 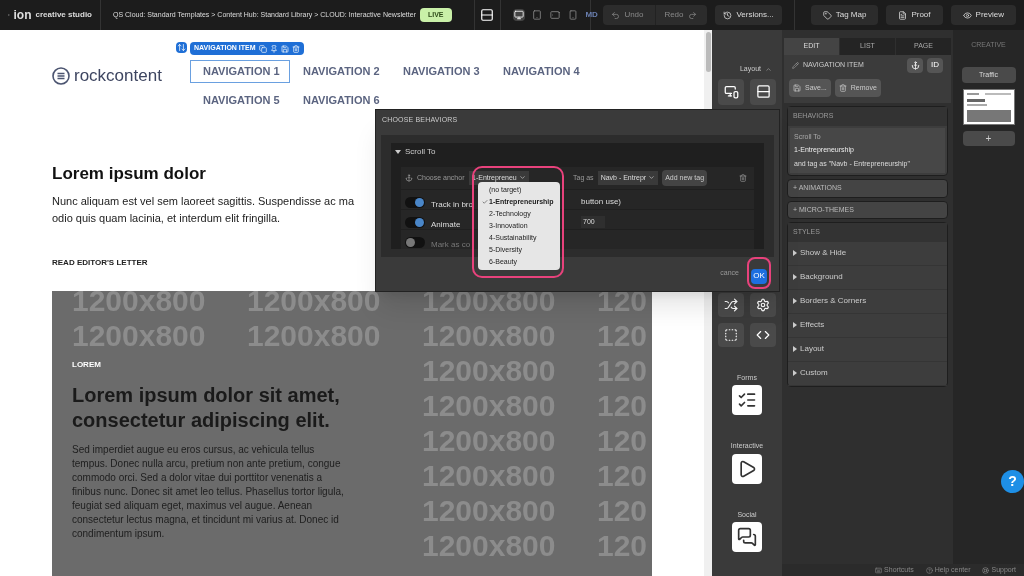 What do you see at coordinates (814, 373) in the screenshot?
I see `style-group: Custom` at bounding box center [814, 373].